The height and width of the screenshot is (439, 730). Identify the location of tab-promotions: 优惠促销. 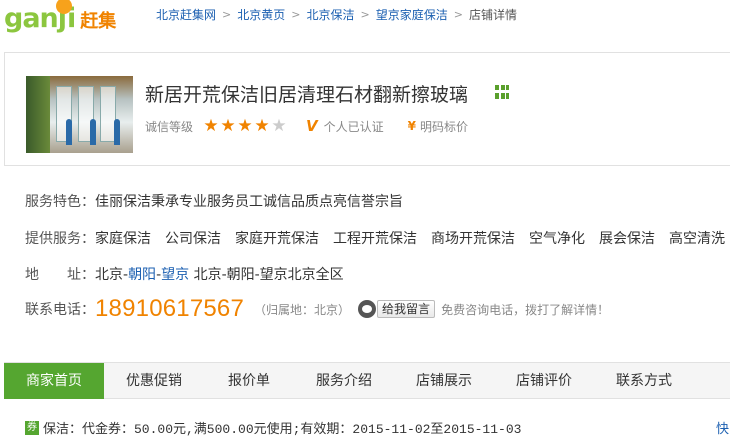
(154, 381).